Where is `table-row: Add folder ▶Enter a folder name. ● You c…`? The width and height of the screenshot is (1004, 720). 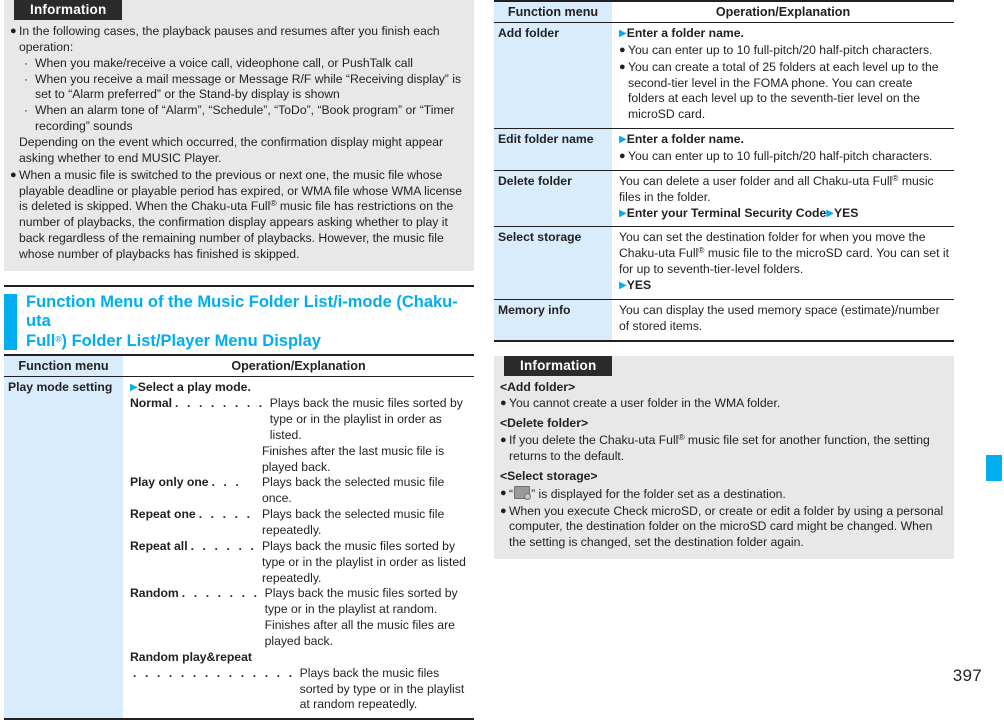
table-row: Add folder ▶Enter a folder name. ● You c… is located at coordinates (724, 76).